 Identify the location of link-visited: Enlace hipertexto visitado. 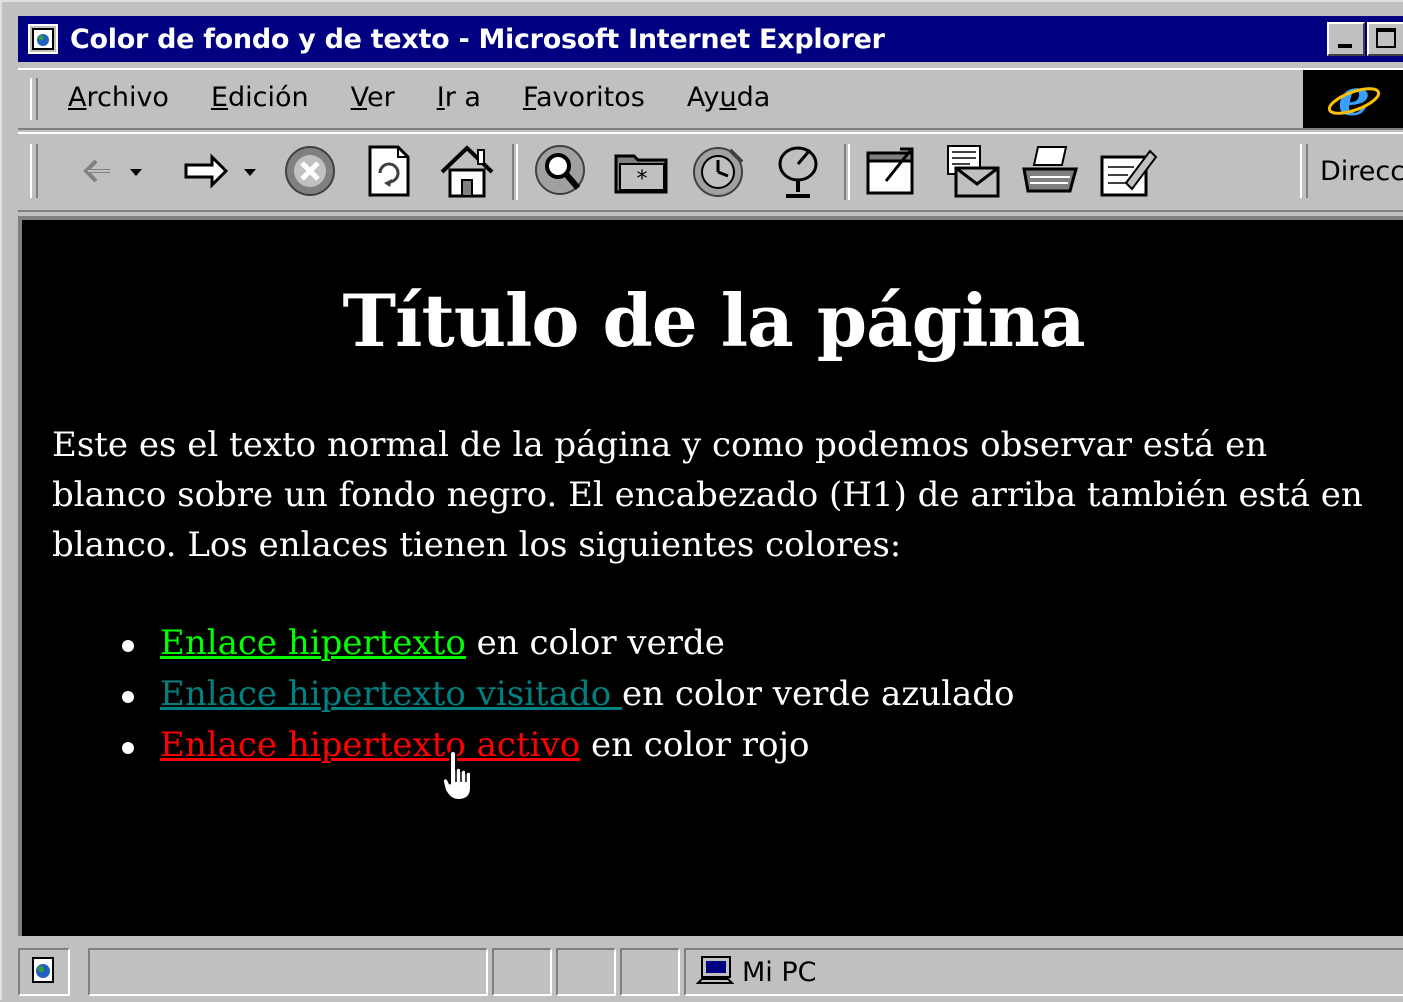
(391, 694).